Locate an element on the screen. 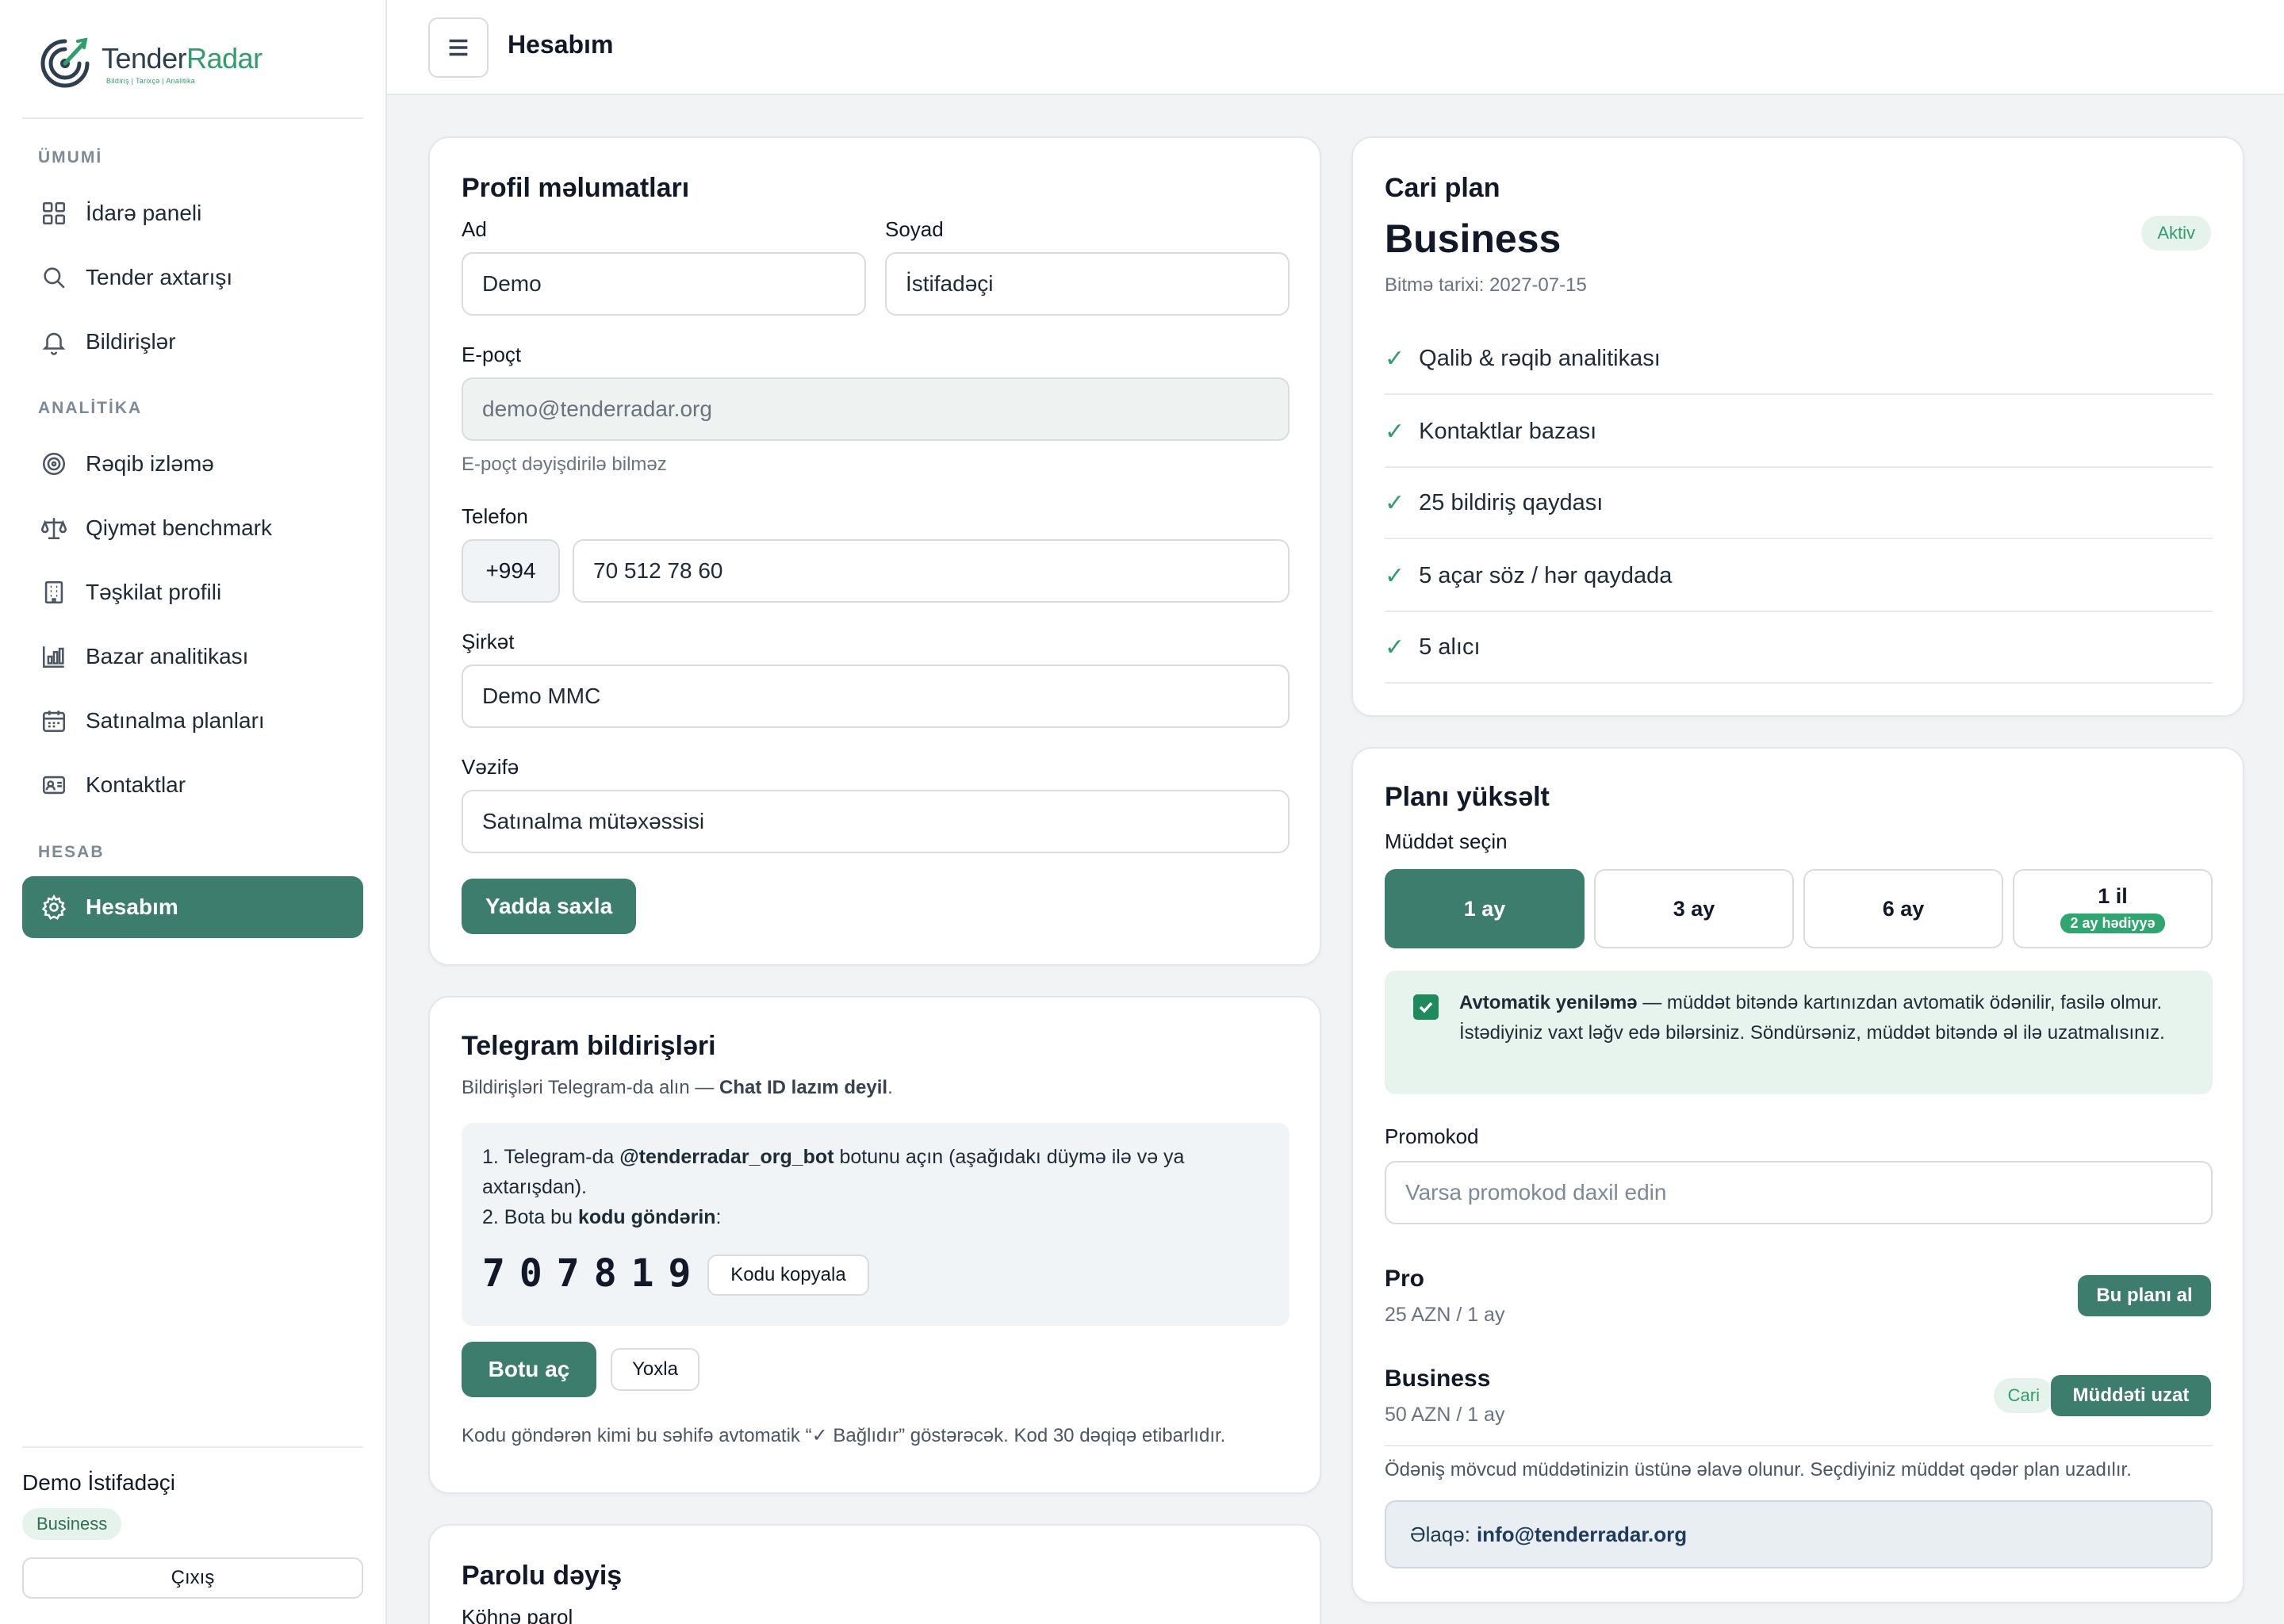  last-name-input: İstifadəçi is located at coordinates (1087, 284).